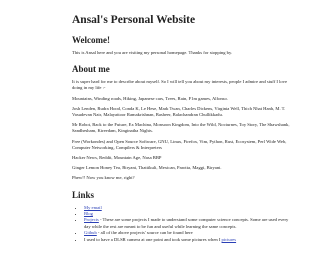 This screenshot has height=280, width=336. What do you see at coordinates (134, 20) in the screenshot?
I see `site-title: Ansal's Personal Website` at bounding box center [134, 20].